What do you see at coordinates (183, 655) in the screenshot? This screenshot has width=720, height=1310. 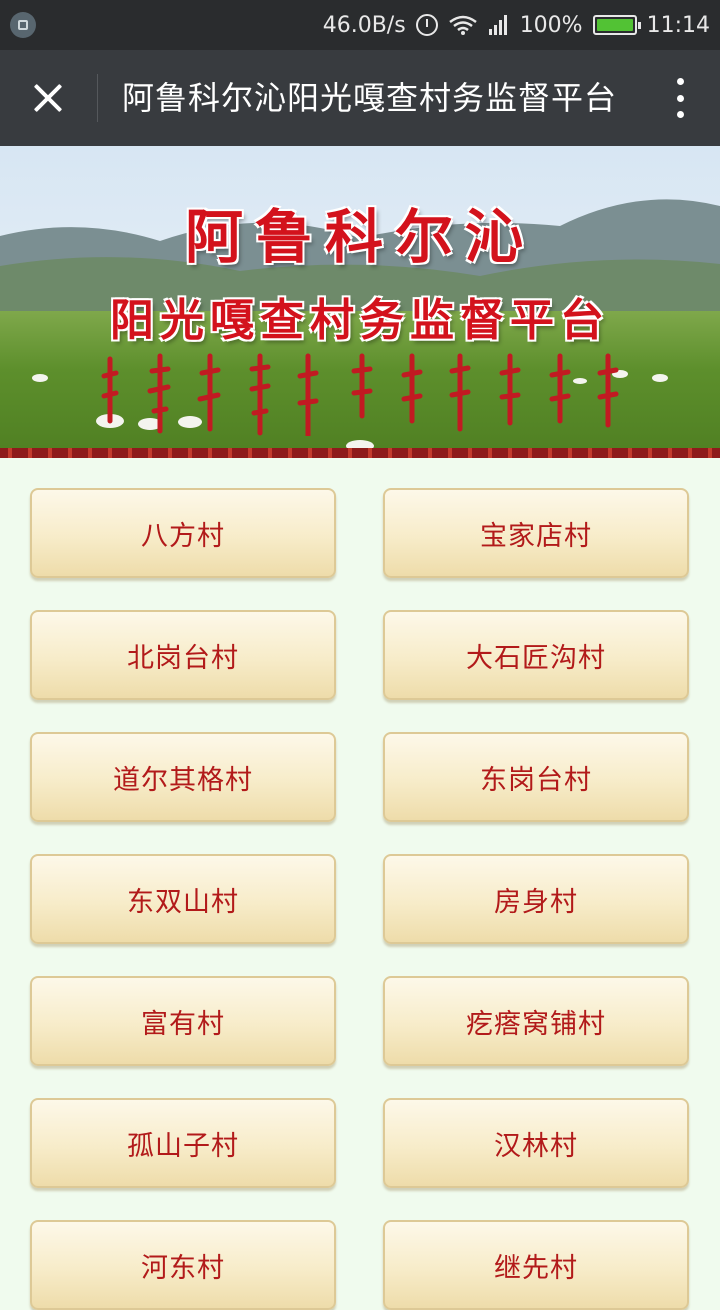 I see `village-button: 北岗台村` at bounding box center [183, 655].